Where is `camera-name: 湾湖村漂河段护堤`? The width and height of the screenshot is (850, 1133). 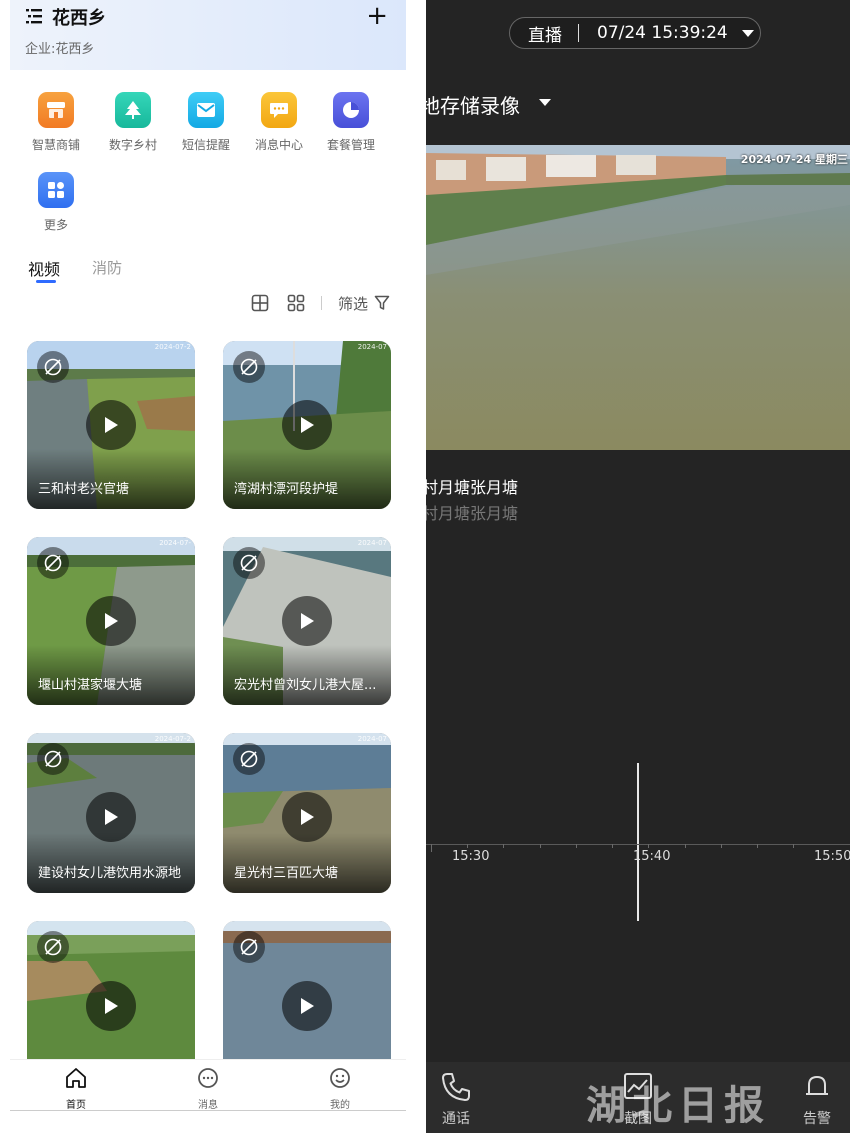 camera-name: 湾湖村漂河段护堤 is located at coordinates (286, 489).